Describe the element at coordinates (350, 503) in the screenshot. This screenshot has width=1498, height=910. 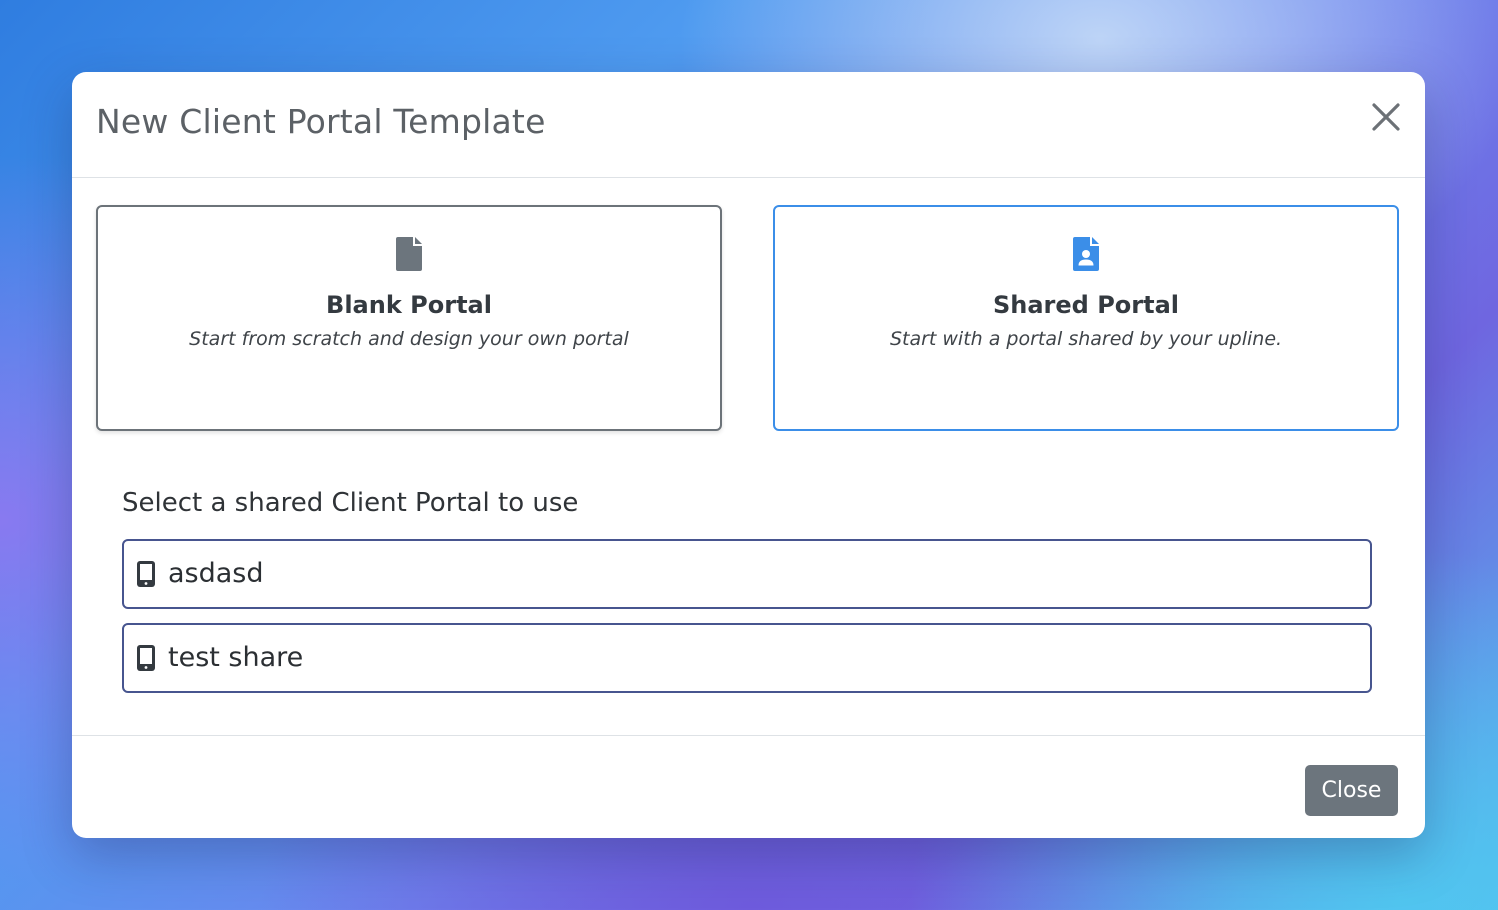
I see `shared-portal-select-label: Select a shared Client Portal to use` at that location.